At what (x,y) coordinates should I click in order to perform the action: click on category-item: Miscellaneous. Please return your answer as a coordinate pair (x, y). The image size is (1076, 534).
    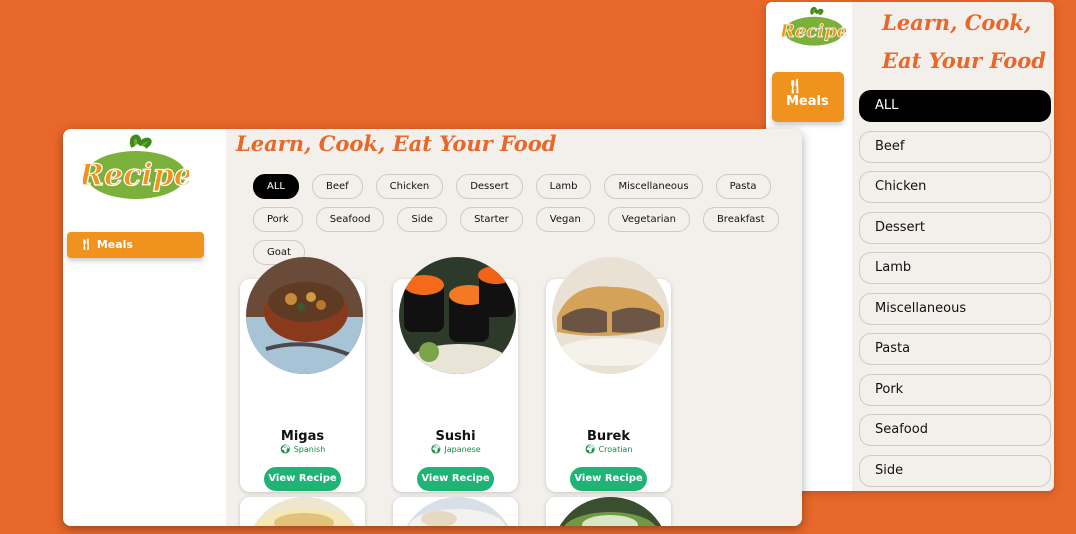
    Looking at the image, I should click on (955, 308).